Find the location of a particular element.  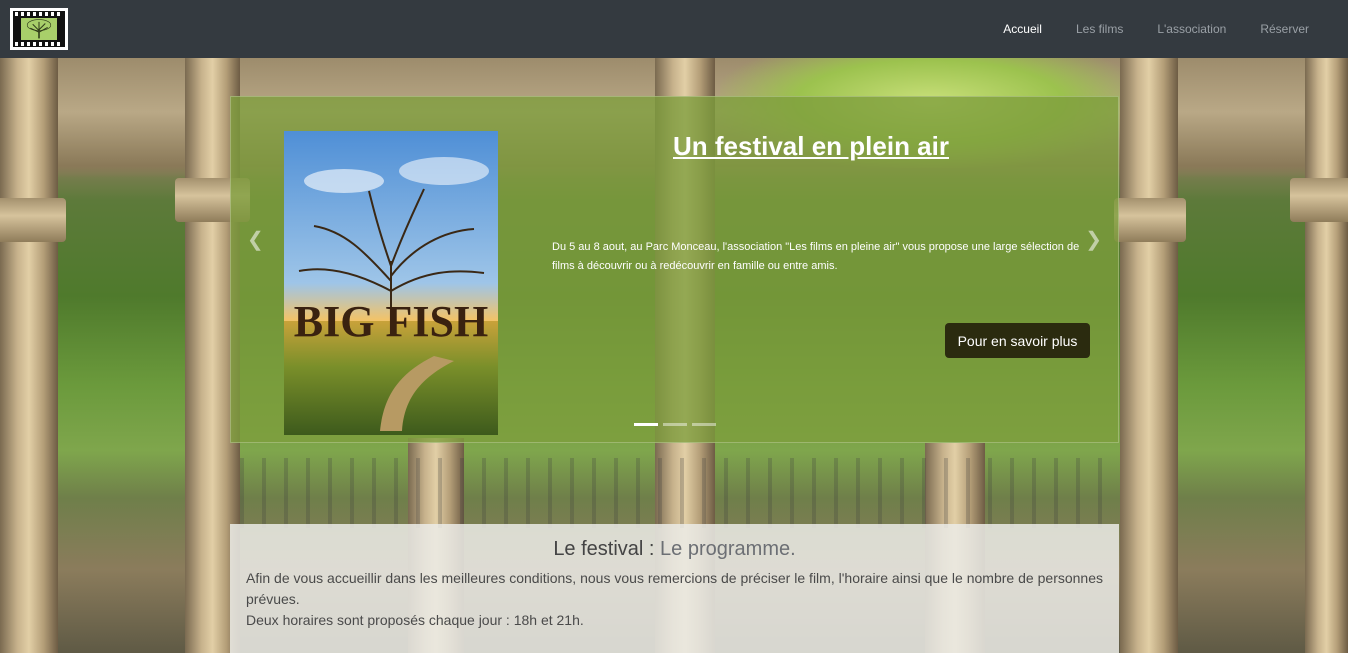

tree-icon is located at coordinates (39, 29).